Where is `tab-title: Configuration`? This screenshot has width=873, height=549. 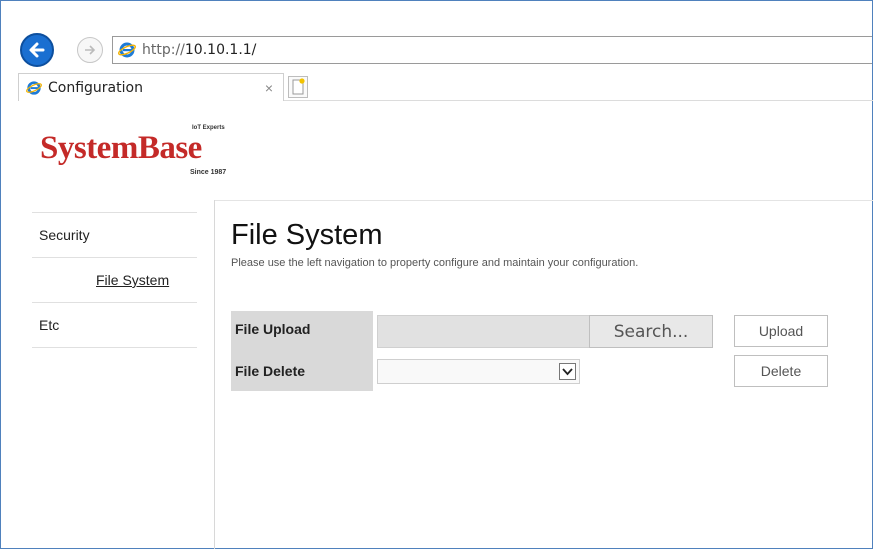
tab-title: Configuration is located at coordinates (95, 87).